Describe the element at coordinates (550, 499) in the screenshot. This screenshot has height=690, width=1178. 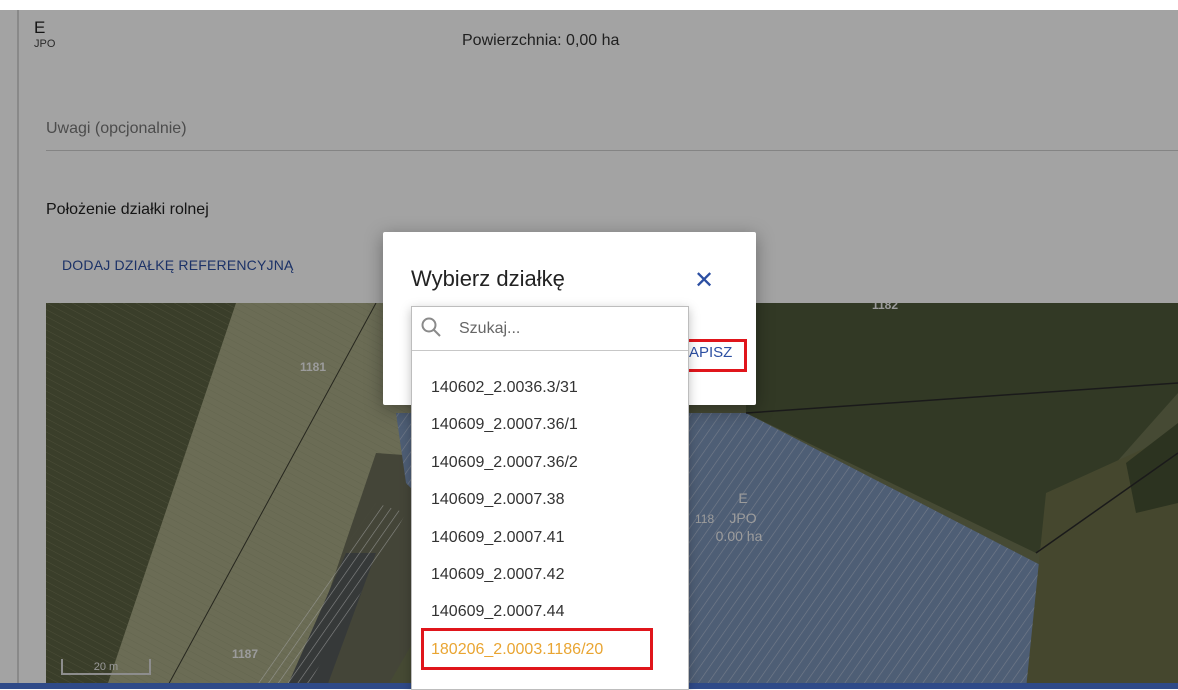
I see `list-item: 140609_2.0007.38` at that location.